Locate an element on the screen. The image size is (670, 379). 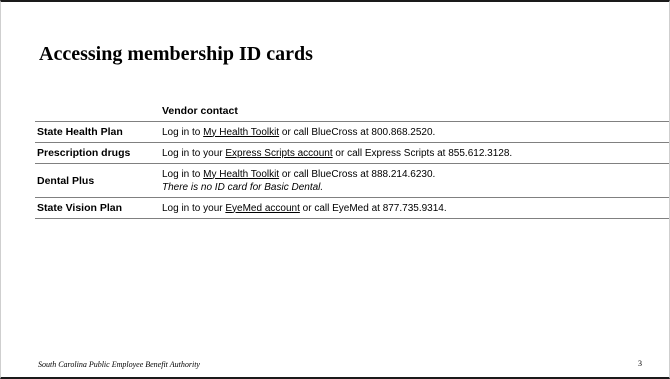
eyemed-account-link: EyeMed account is located at coordinates (262, 208).